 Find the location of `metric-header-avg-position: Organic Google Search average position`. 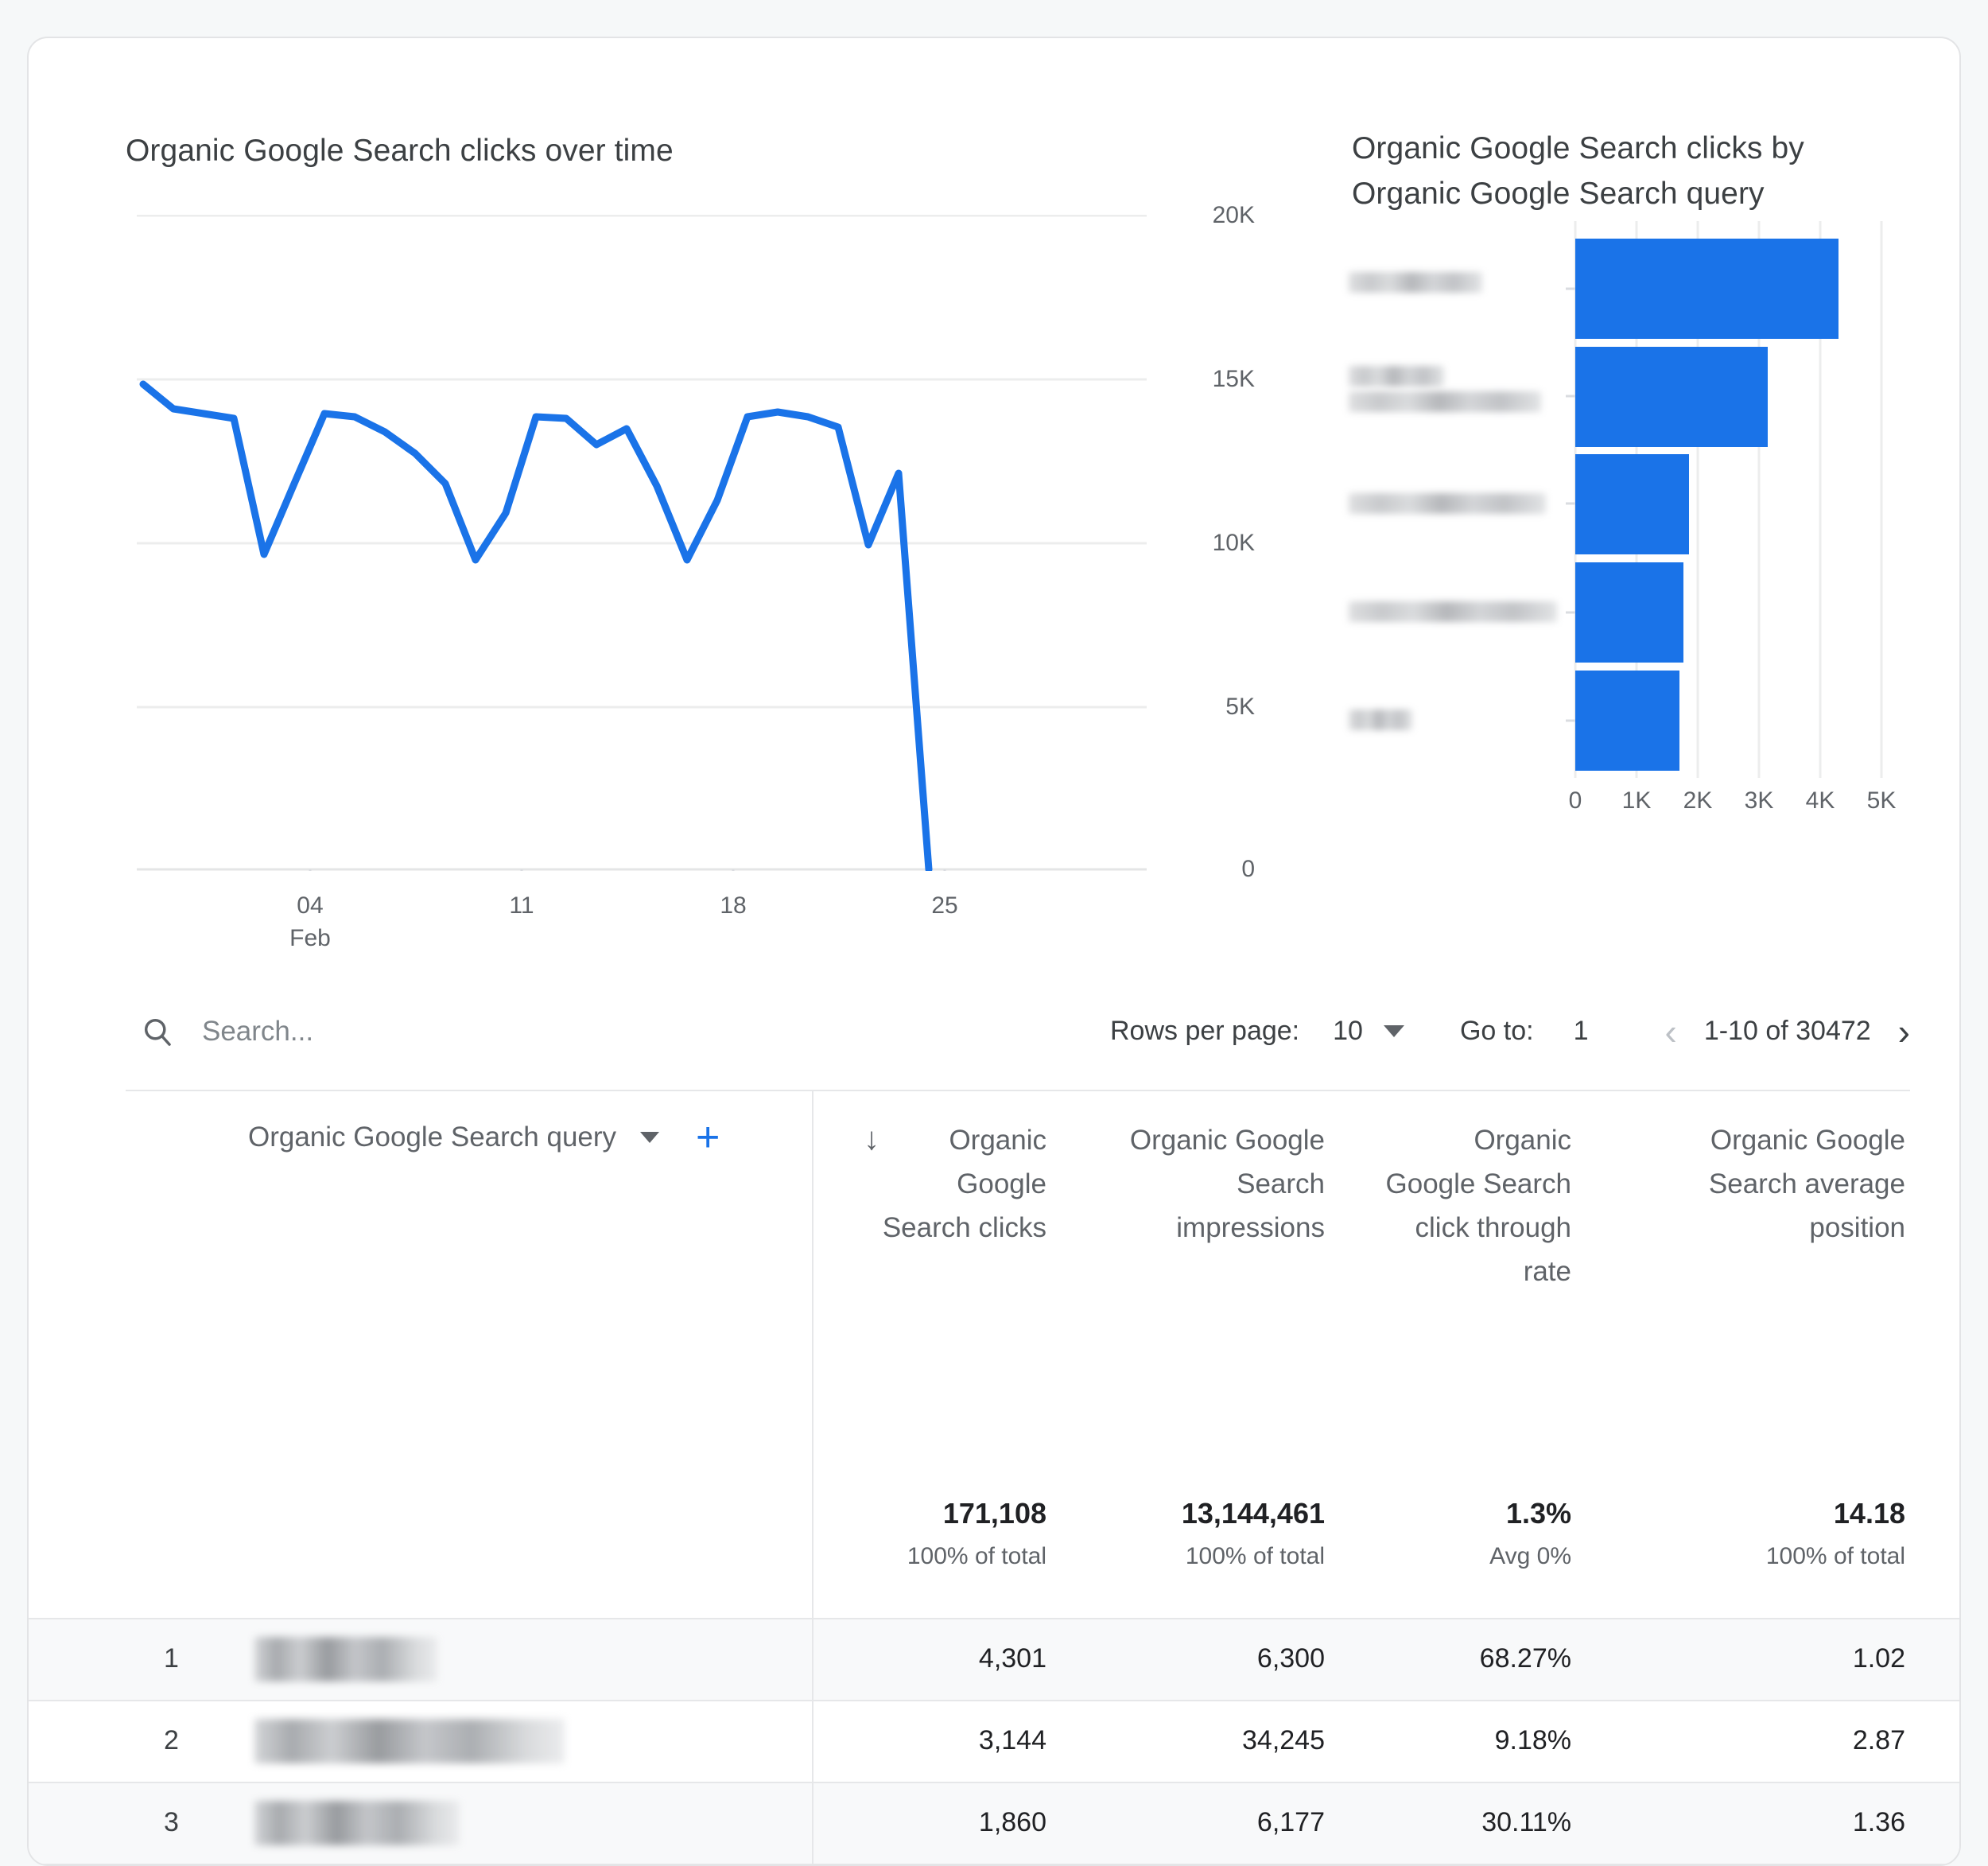

metric-header-avg-position: Organic Google Search average position is located at coordinates (1770, 1184).